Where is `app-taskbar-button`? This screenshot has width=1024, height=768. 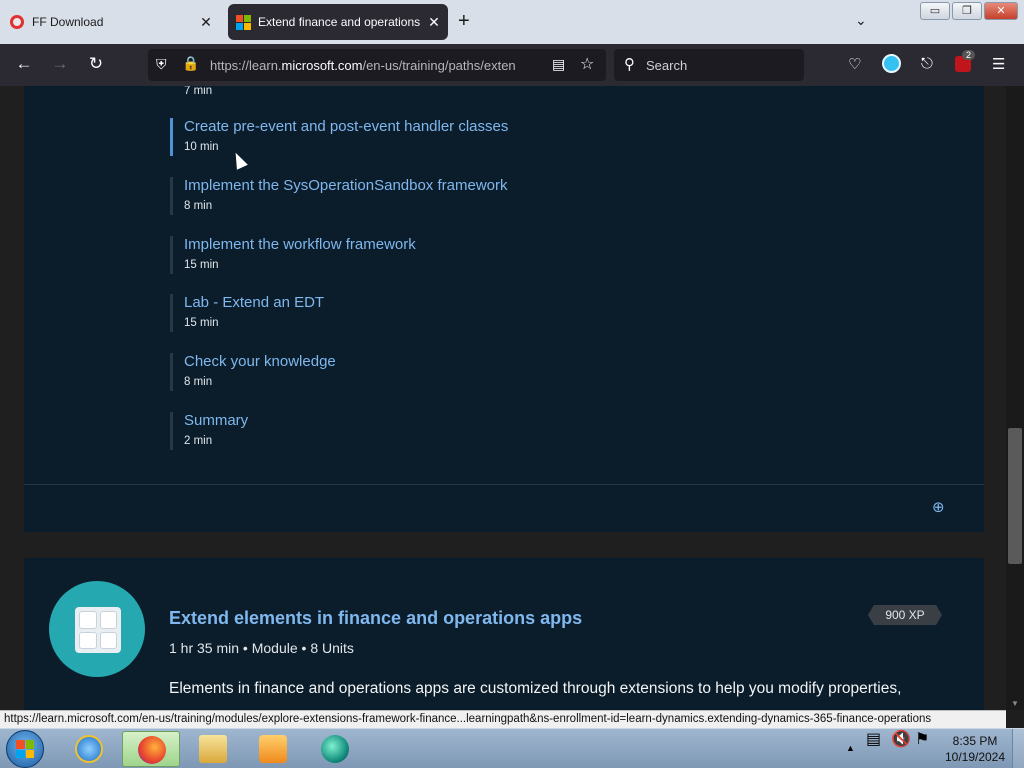
app-taskbar-button is located at coordinates (335, 749).